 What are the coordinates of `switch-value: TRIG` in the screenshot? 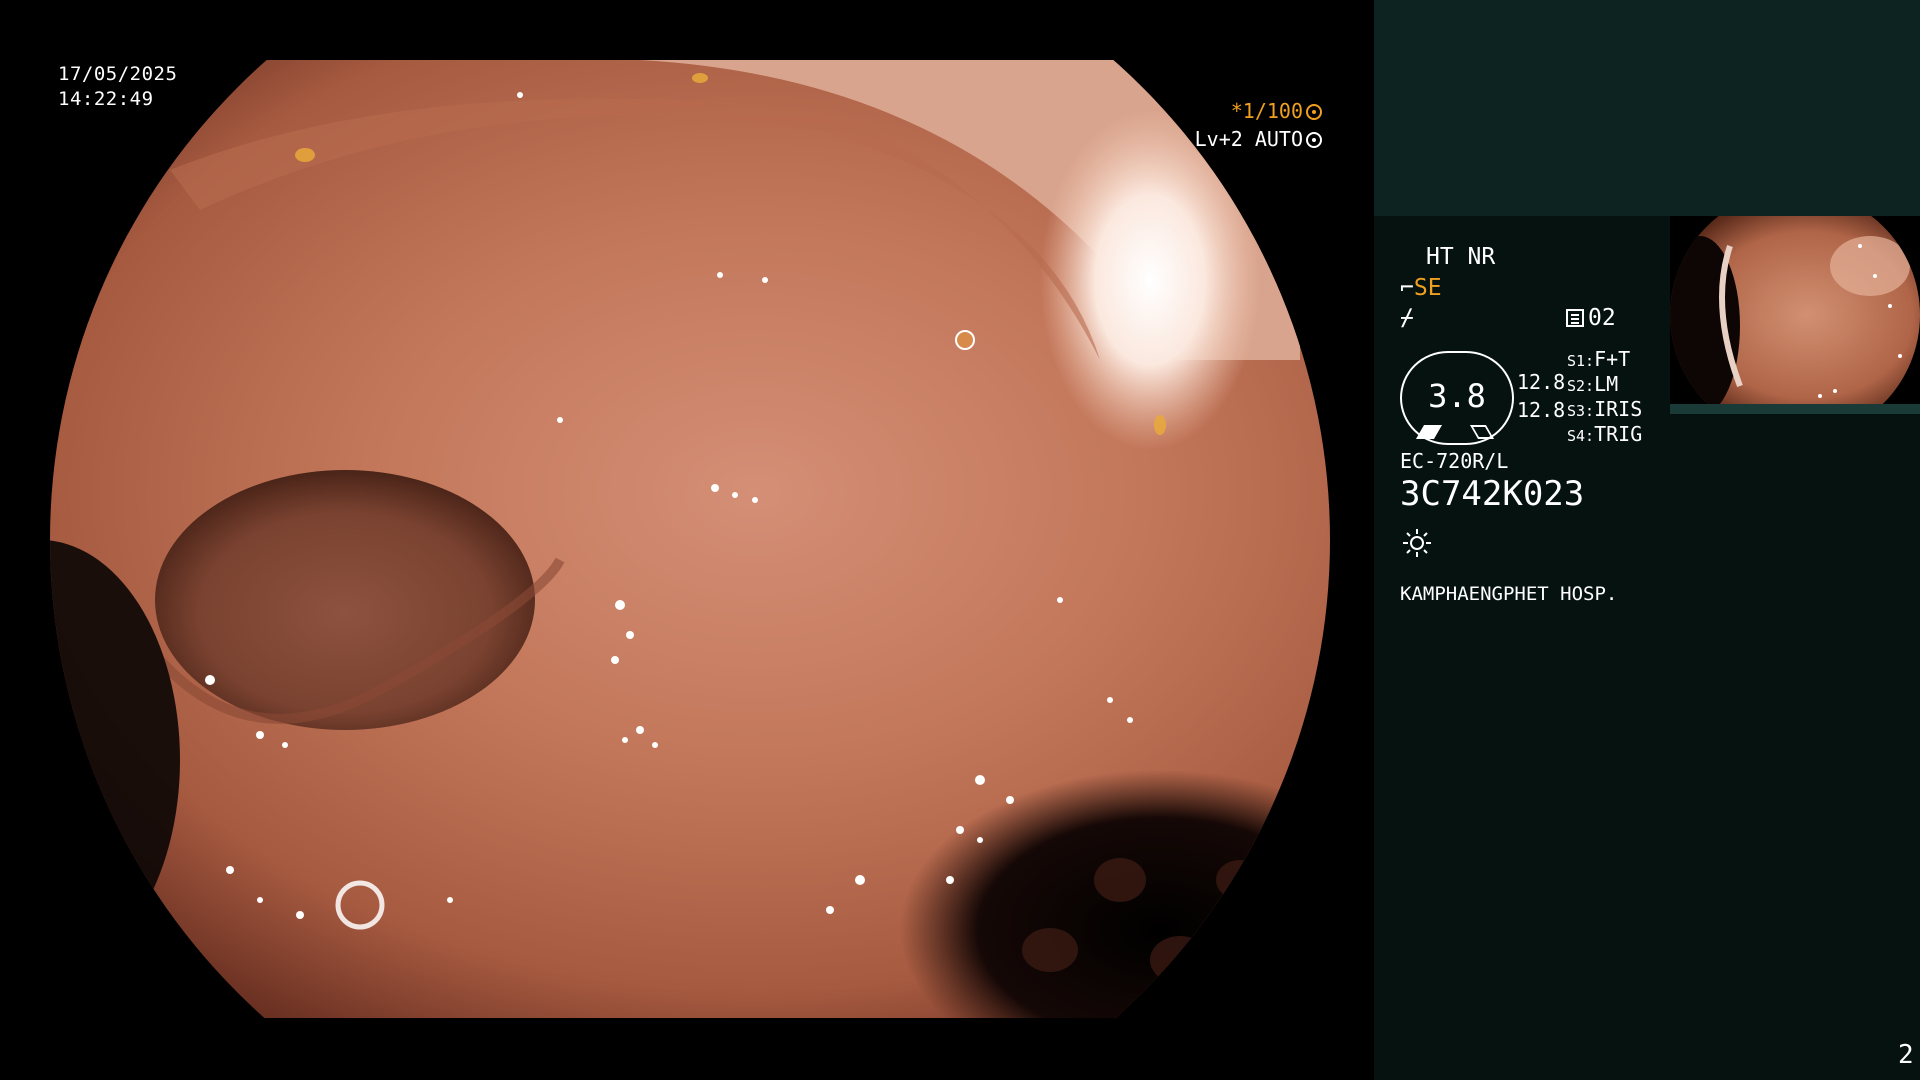 It's located at (1618, 434).